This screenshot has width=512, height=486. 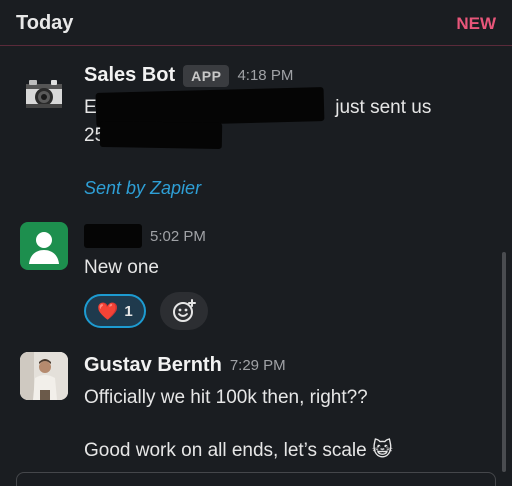 What do you see at coordinates (121, 267) in the screenshot?
I see `message-text: New one` at bounding box center [121, 267].